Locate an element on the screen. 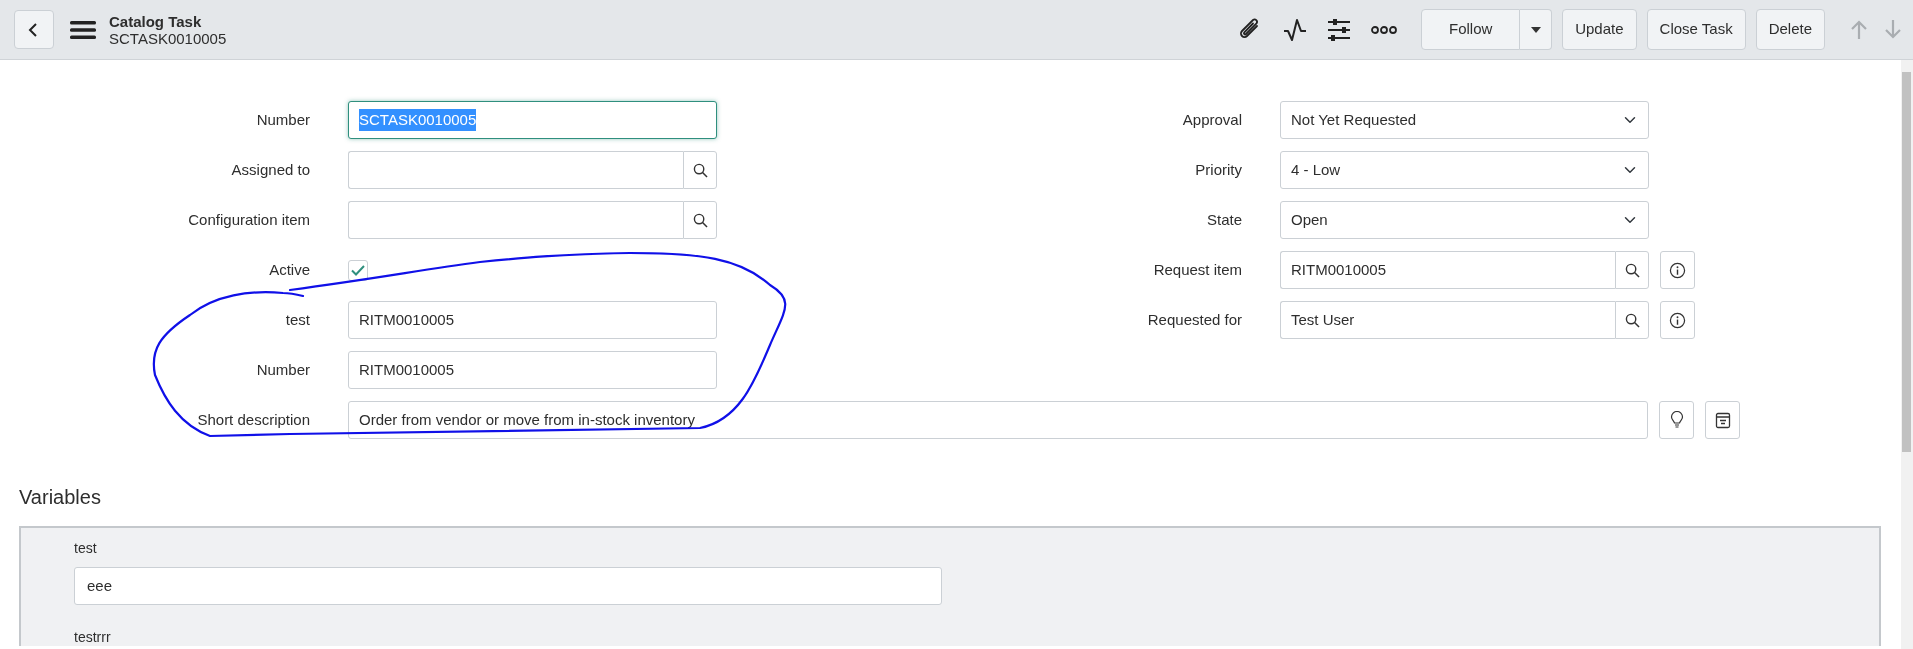 The height and width of the screenshot is (649, 1913). reference-field: RITM0010005 is located at coordinates (1447, 270).